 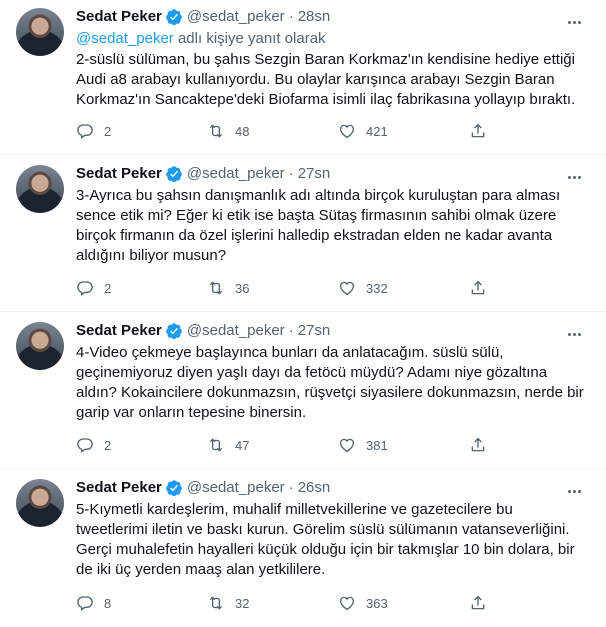 What do you see at coordinates (403, 445) in the screenshot?
I see `like-button: 381` at bounding box center [403, 445].